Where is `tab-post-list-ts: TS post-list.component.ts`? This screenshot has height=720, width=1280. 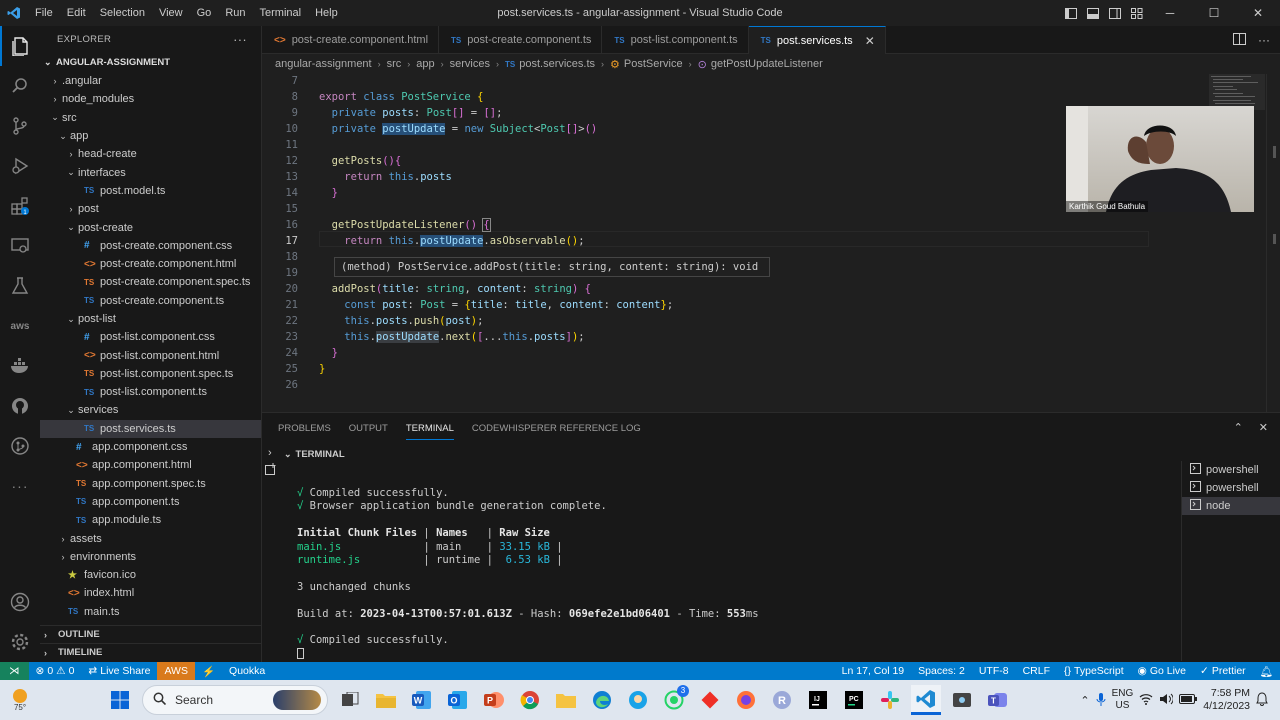
tab-post-list-ts: TS post-list.component.ts is located at coordinates (675, 40).